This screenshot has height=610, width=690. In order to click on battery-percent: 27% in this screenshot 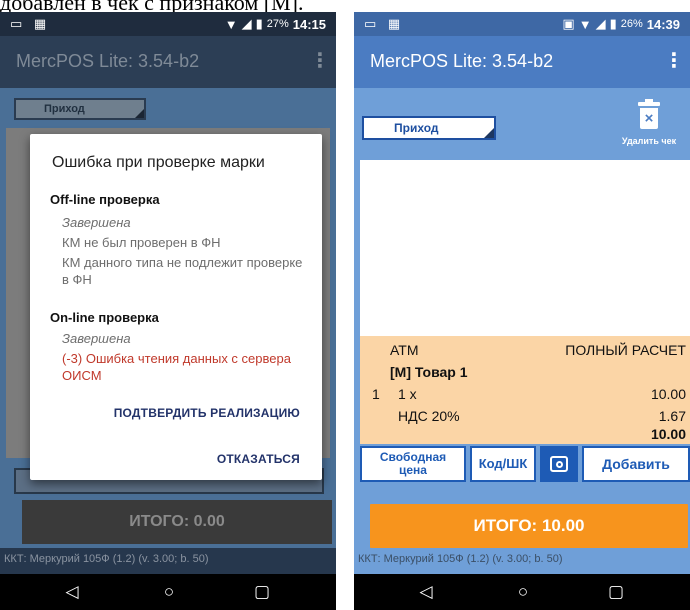, I will do `click(277, 24)`.